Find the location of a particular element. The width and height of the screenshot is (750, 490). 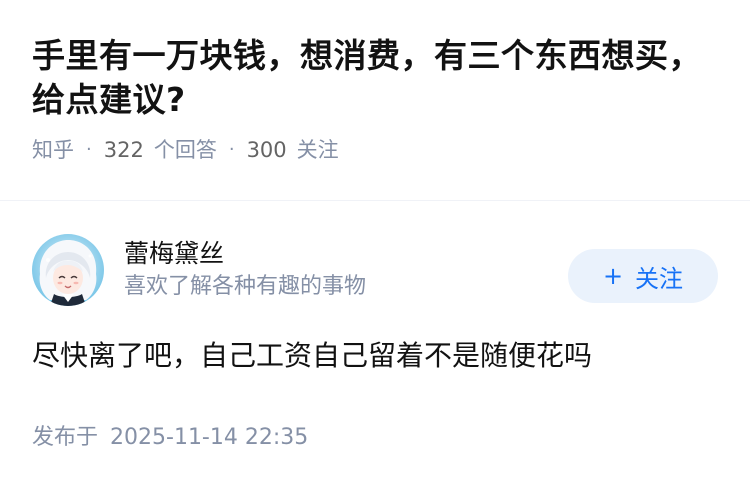

follower-count-label: 关注 is located at coordinates (318, 150).